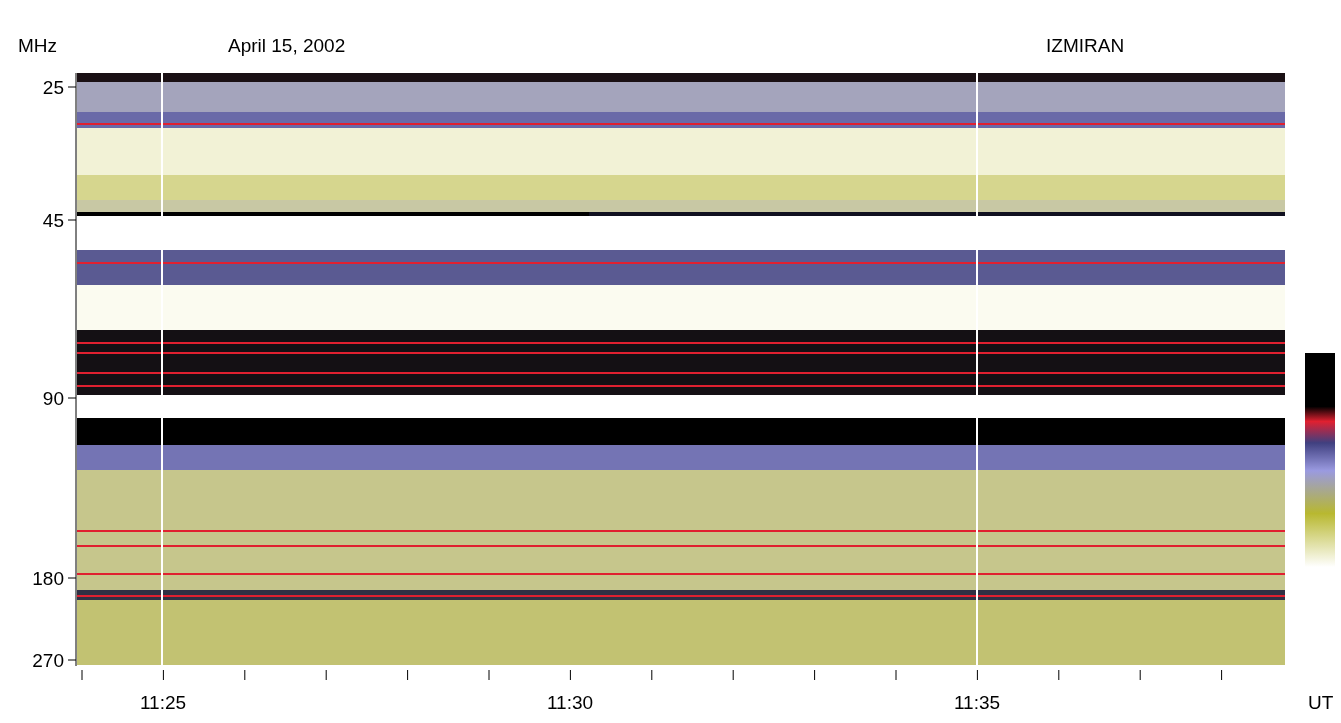 This screenshot has width=1341, height=723. What do you see at coordinates (1085, 45) in the screenshot?
I see `observatory-name: IZMIRAN` at bounding box center [1085, 45].